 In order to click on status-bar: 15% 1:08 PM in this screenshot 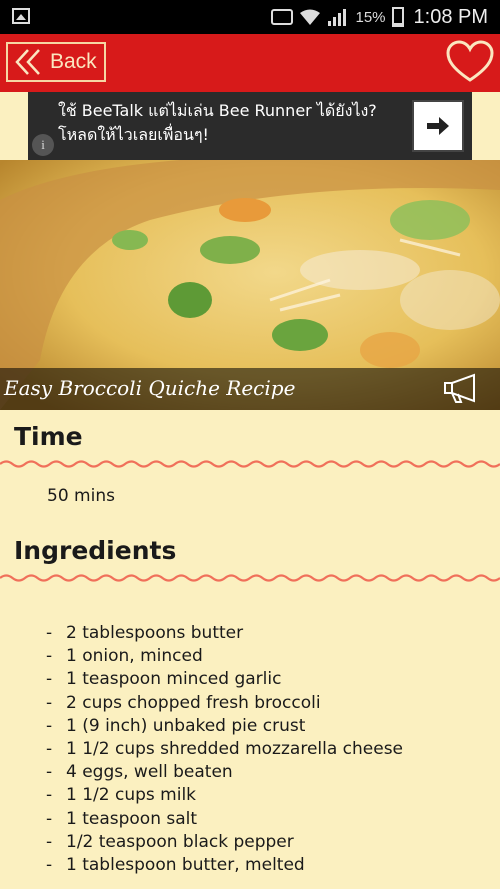, I will do `click(250, 17)`.